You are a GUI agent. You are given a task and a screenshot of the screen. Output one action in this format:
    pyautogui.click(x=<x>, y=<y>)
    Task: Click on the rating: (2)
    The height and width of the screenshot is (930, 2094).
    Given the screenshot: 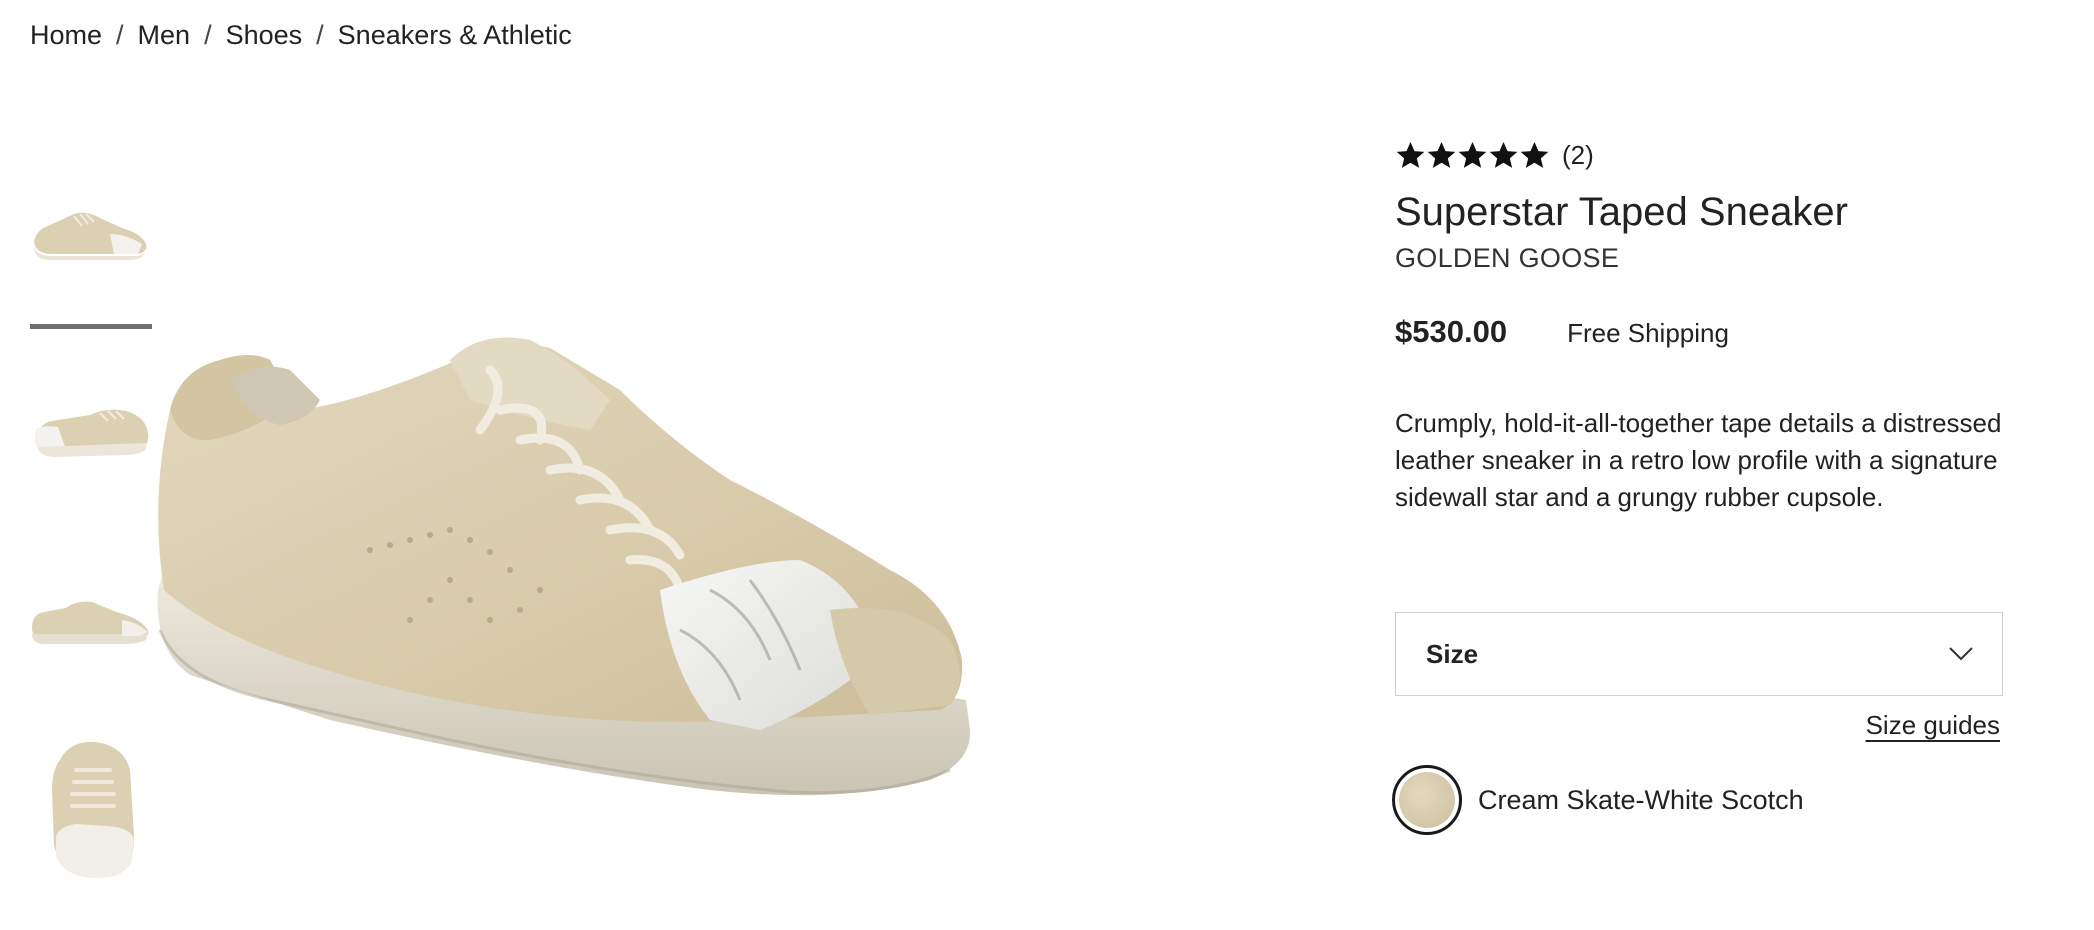 What is the action you would take?
    pyautogui.click(x=1715, y=155)
    